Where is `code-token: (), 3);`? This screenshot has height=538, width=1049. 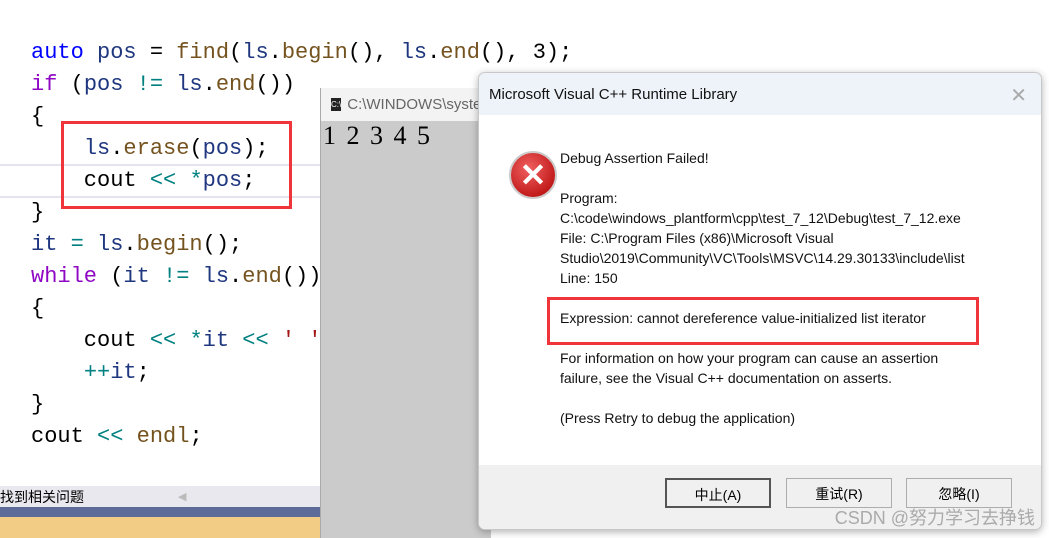 code-token: (), 3); is located at coordinates (526, 52).